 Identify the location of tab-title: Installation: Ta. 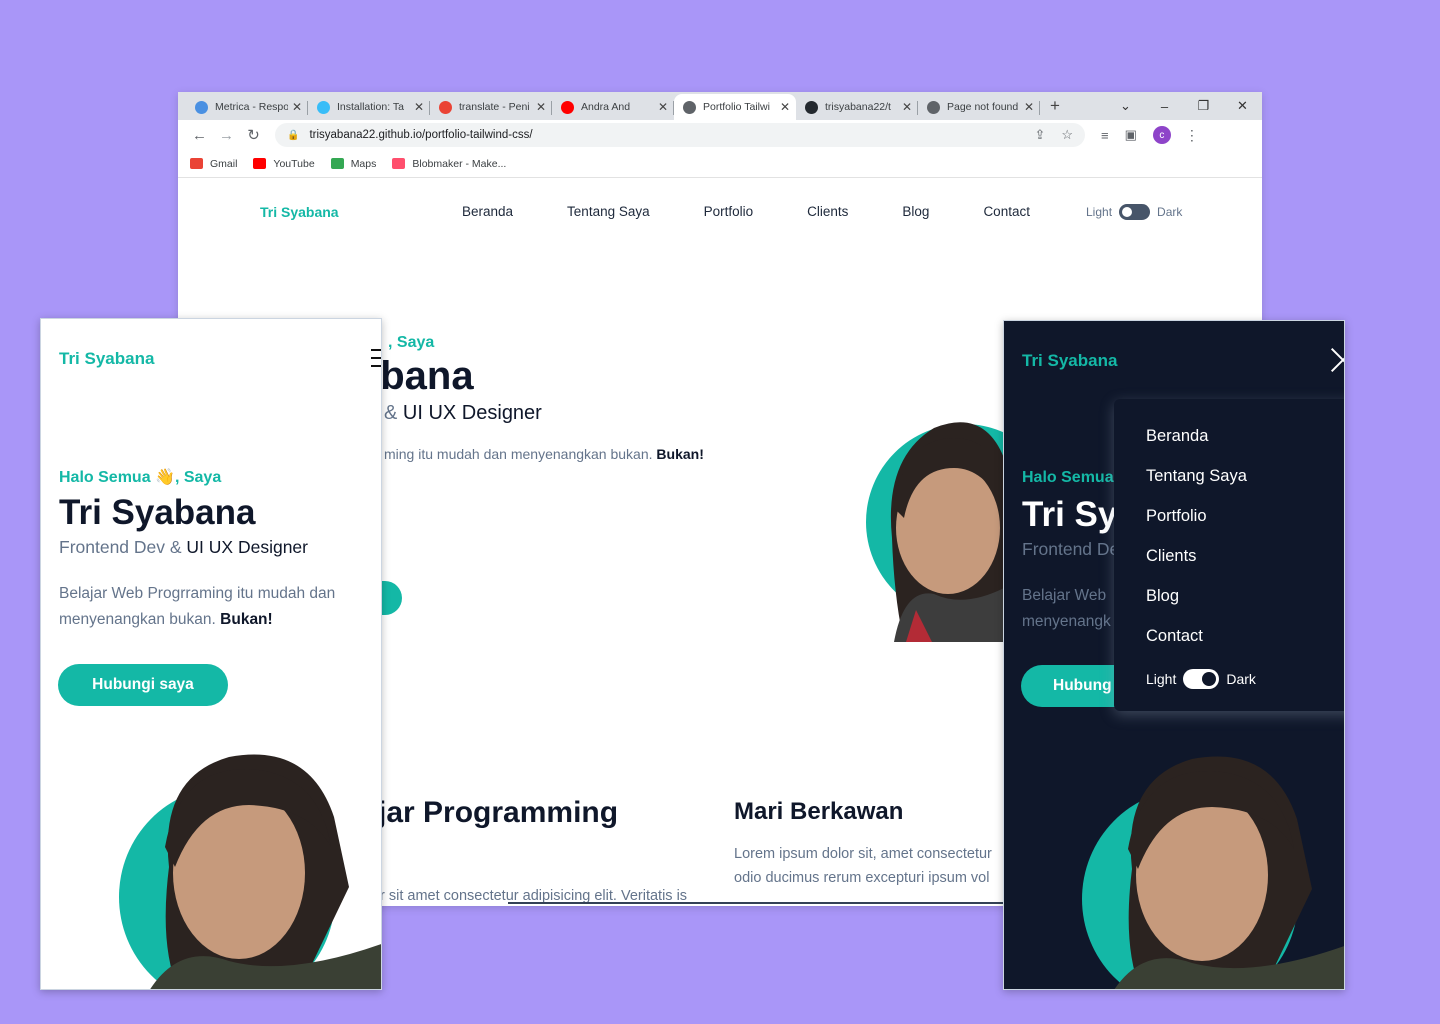
(370, 107).